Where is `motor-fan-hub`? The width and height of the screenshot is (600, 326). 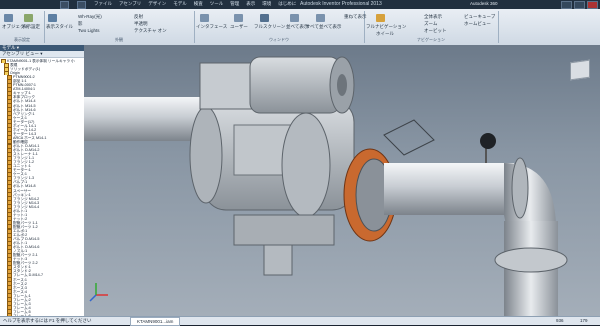
motor-fan-hub is located at coordinates (342, 85).